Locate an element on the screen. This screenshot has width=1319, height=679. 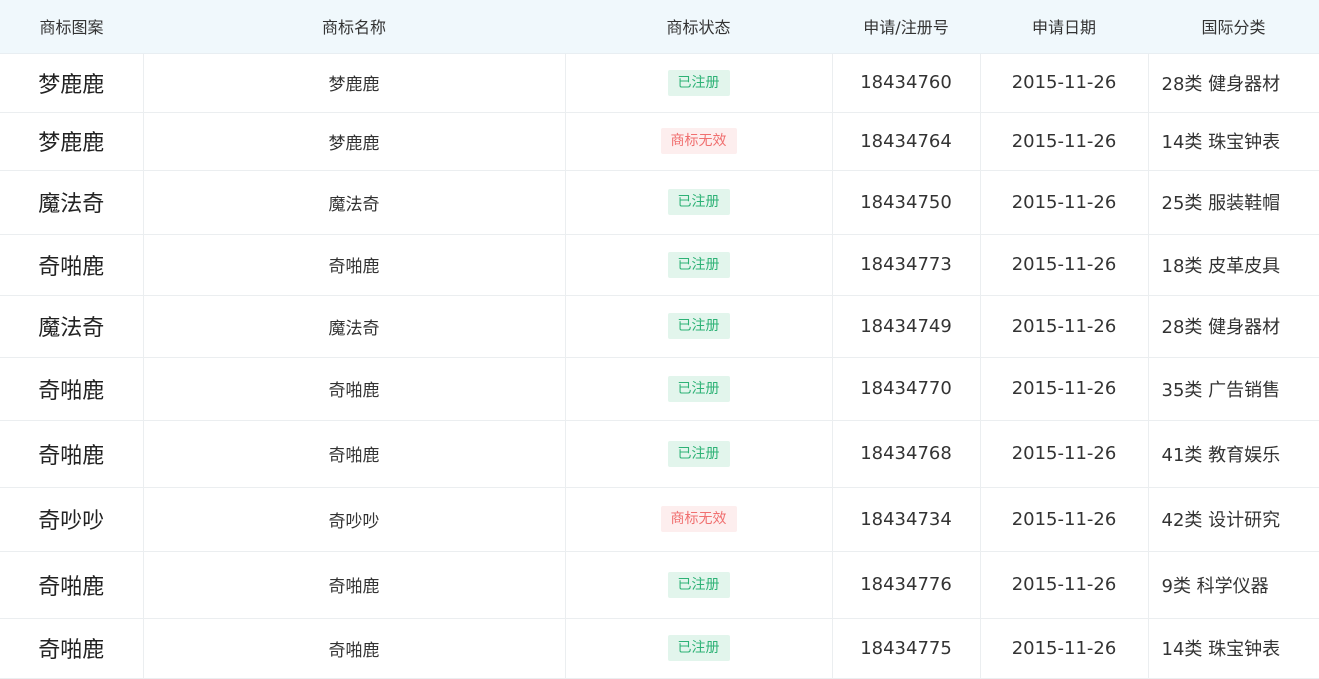
class-cell: 35类 广告销售 is located at coordinates (1233, 389).